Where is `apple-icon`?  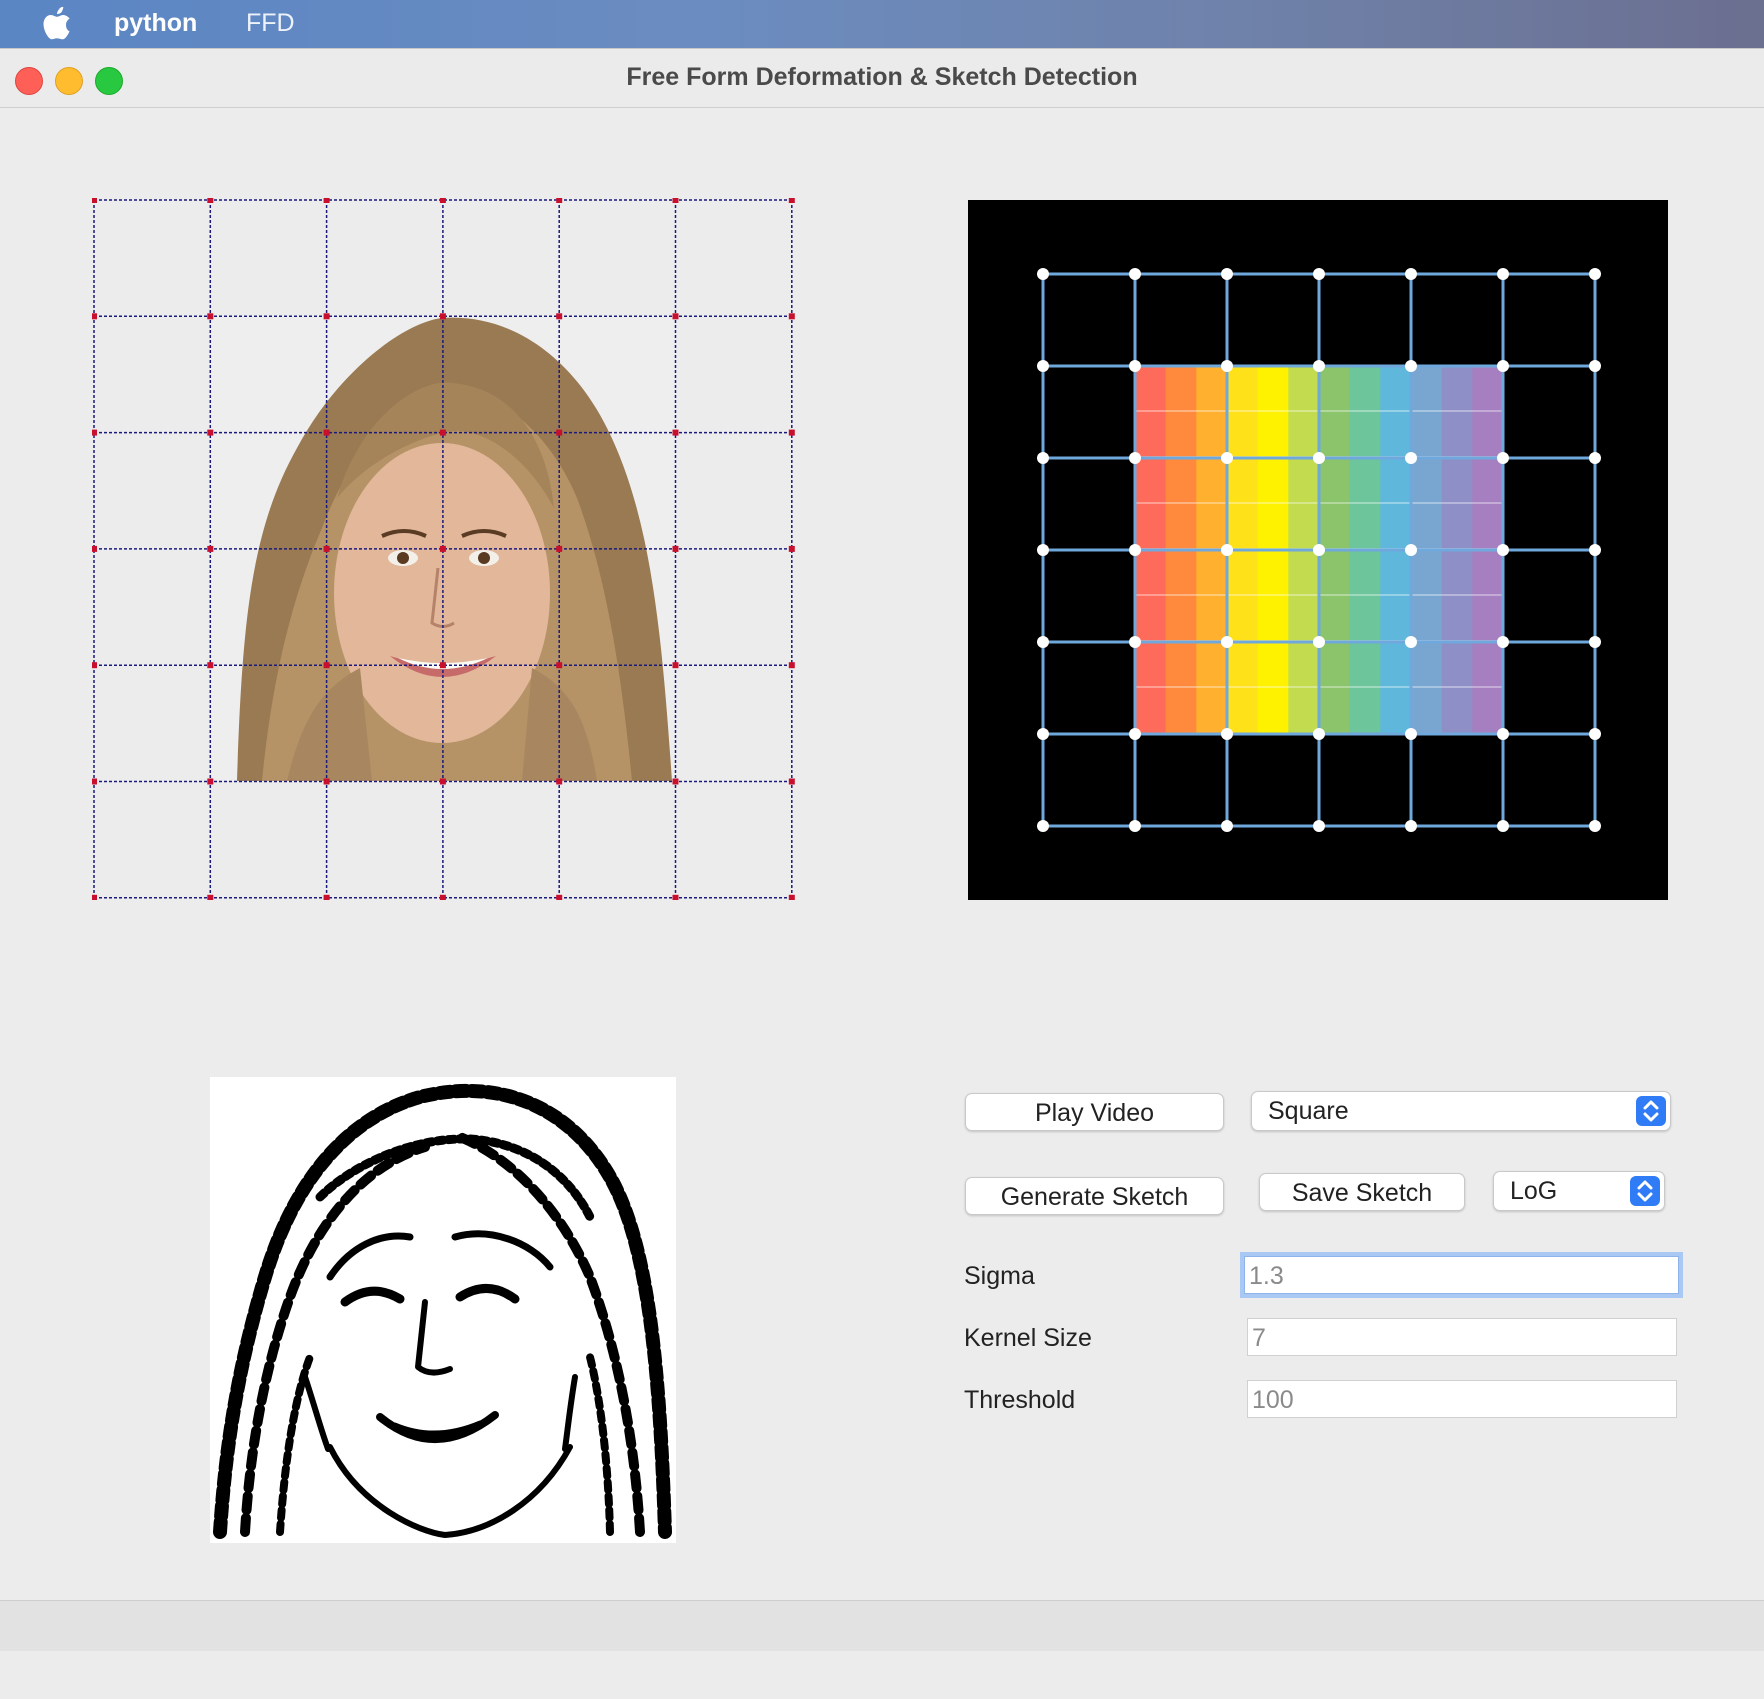
apple-icon is located at coordinates (57, 24).